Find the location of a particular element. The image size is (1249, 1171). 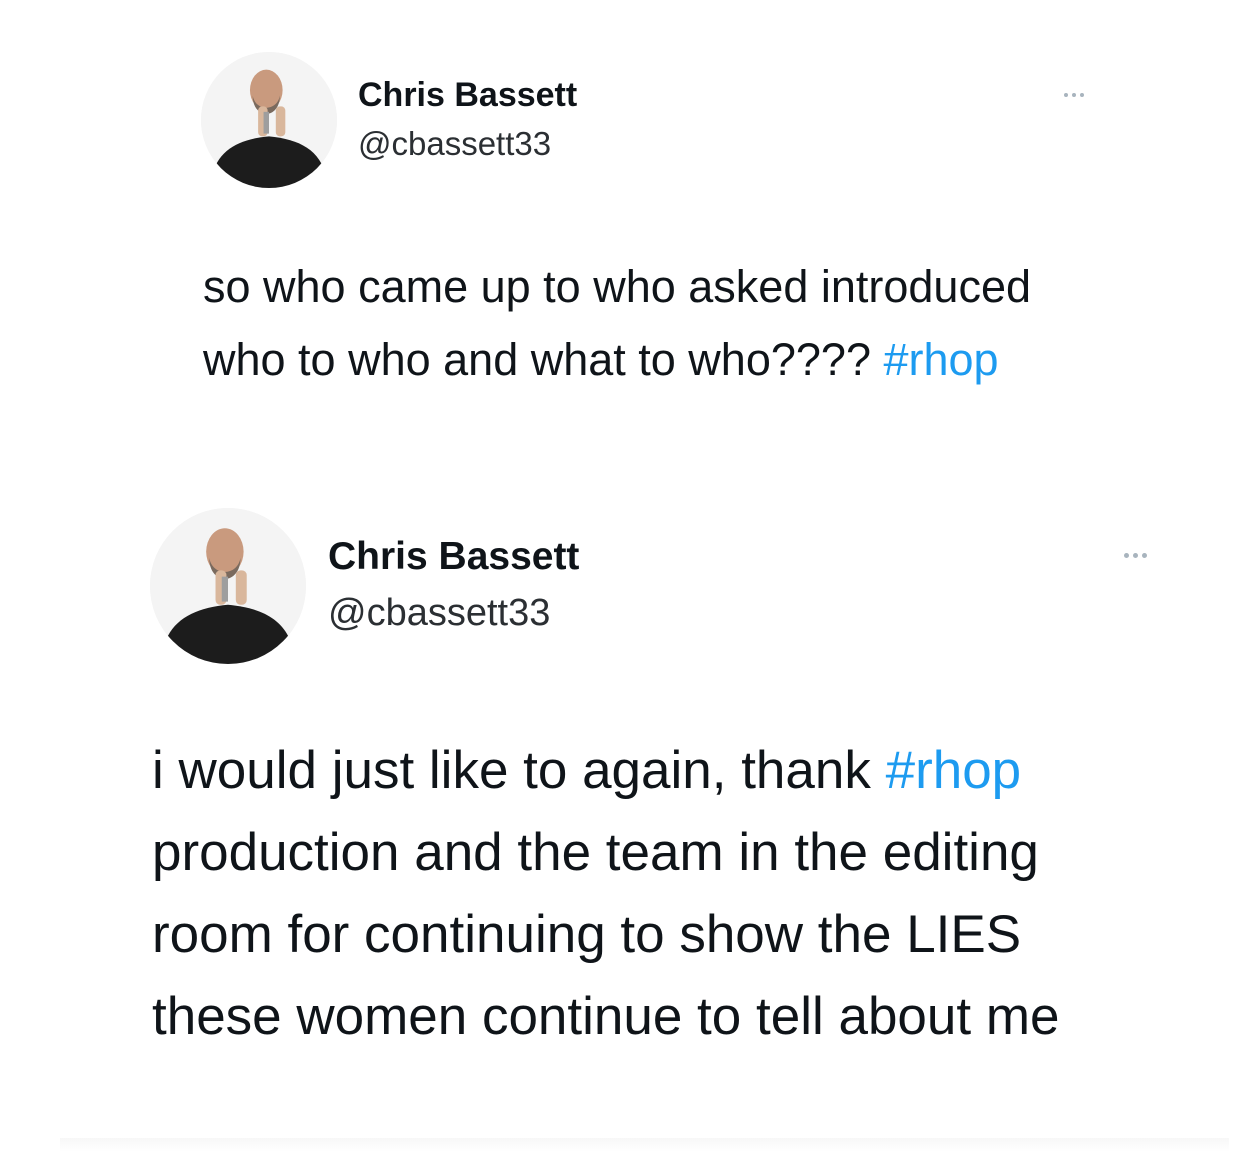

bottom-divider is located at coordinates (644, 1145).